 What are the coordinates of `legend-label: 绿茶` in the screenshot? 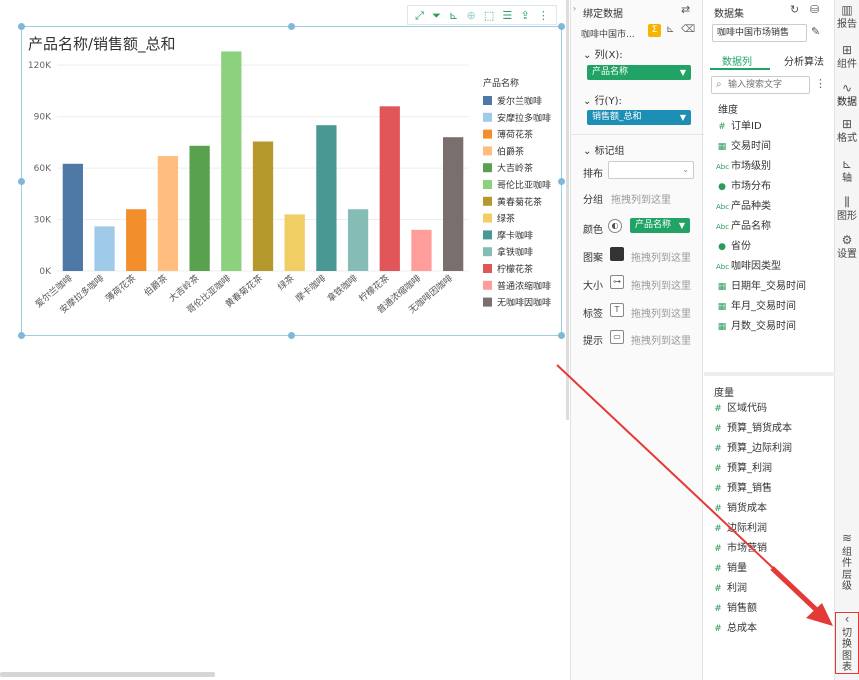 It's located at (506, 219).